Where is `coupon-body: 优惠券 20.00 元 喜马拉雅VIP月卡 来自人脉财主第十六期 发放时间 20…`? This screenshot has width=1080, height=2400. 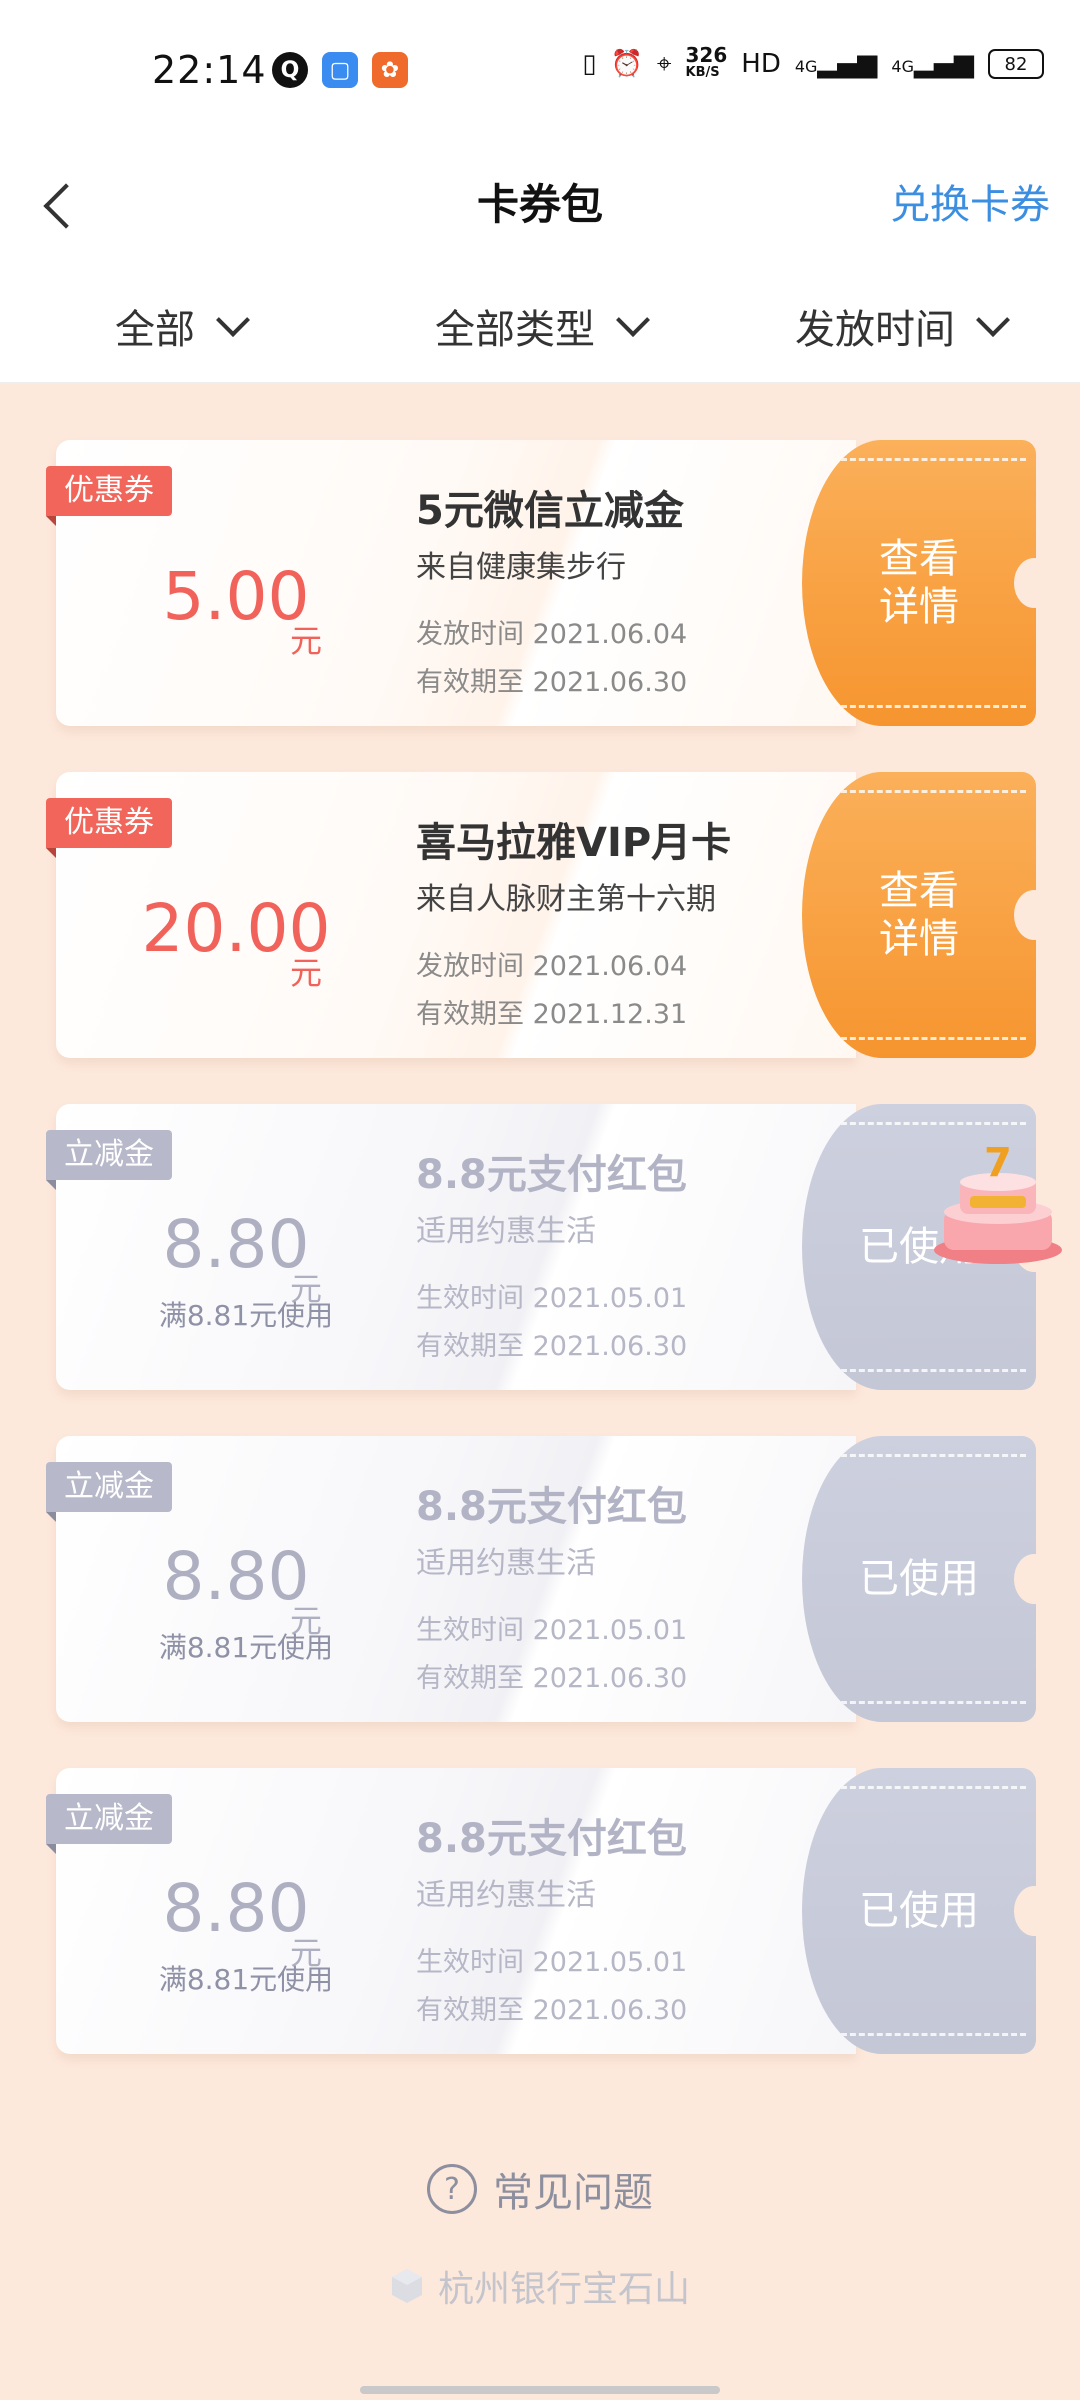 coupon-body: 优惠券 20.00 元 喜马拉雅VIP月卡 来自人脉财主第十六期 发放时间 20… is located at coordinates (451, 915).